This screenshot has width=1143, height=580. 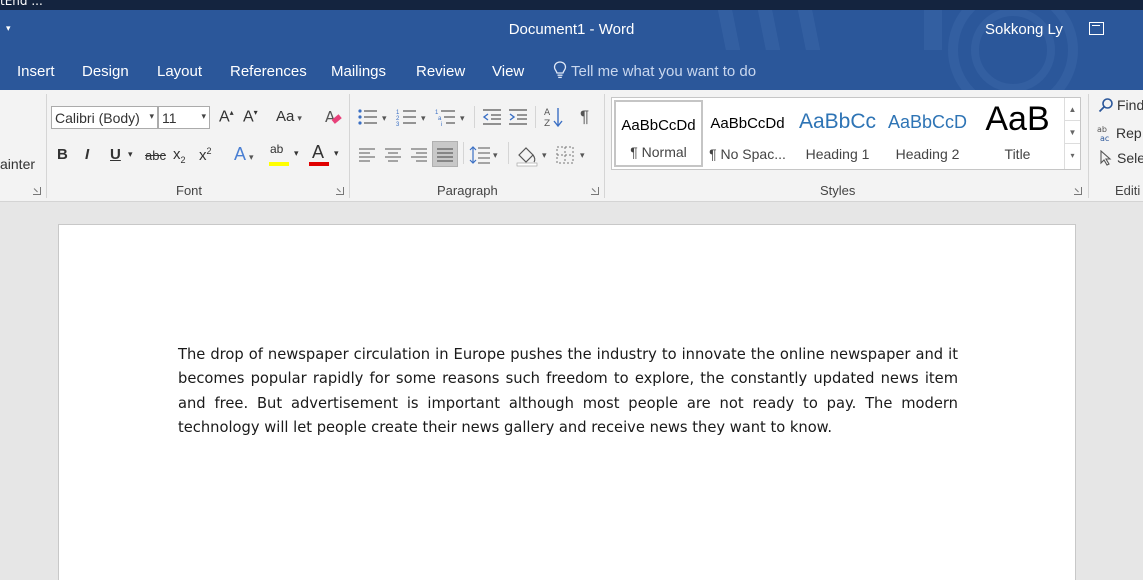 I want to click on select-cursor-icon, so click(x=1106, y=157).